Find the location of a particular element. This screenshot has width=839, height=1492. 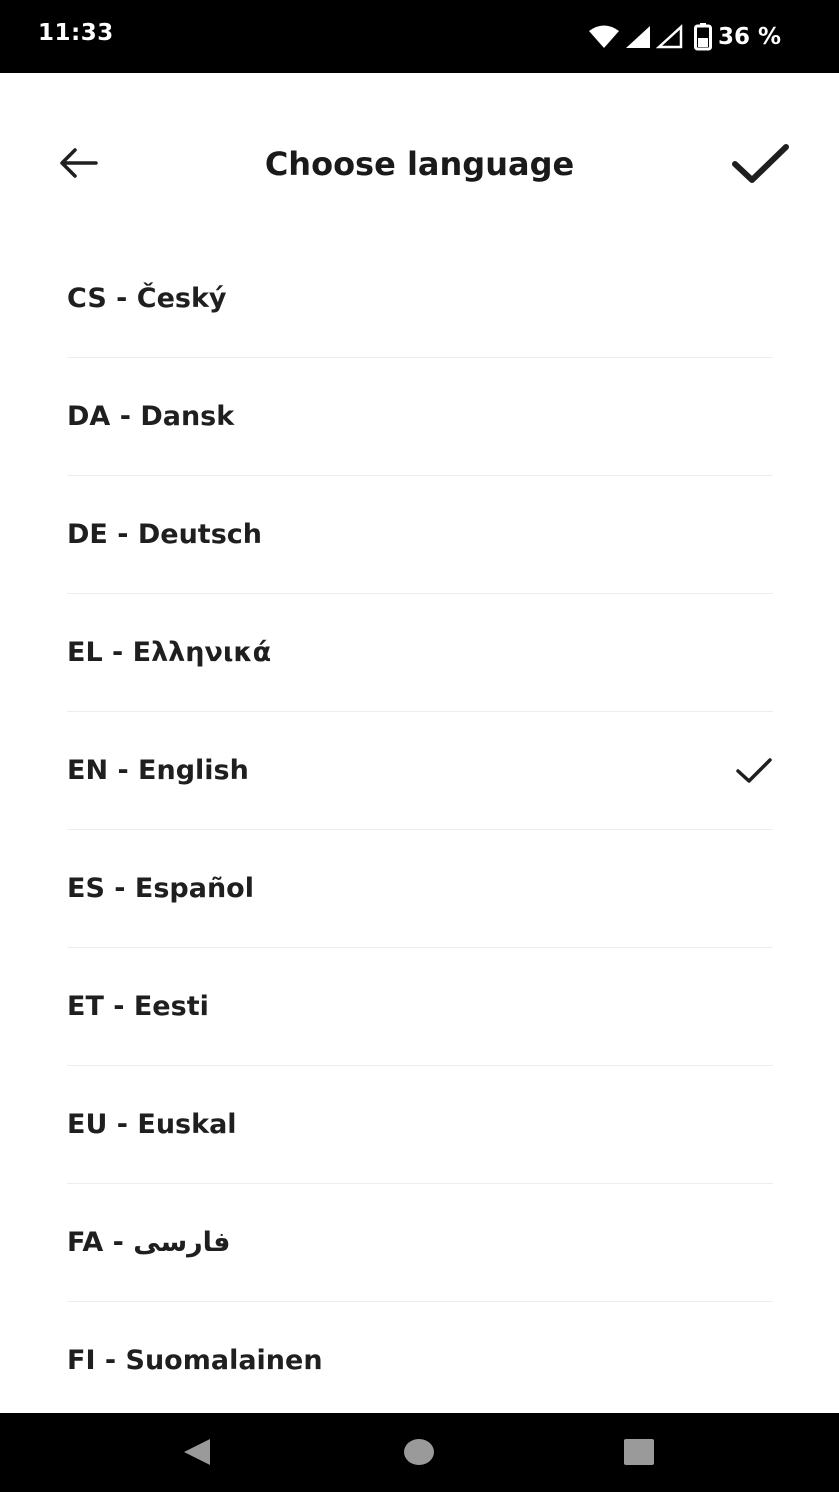

system-nav-bar is located at coordinates (419, 1452).